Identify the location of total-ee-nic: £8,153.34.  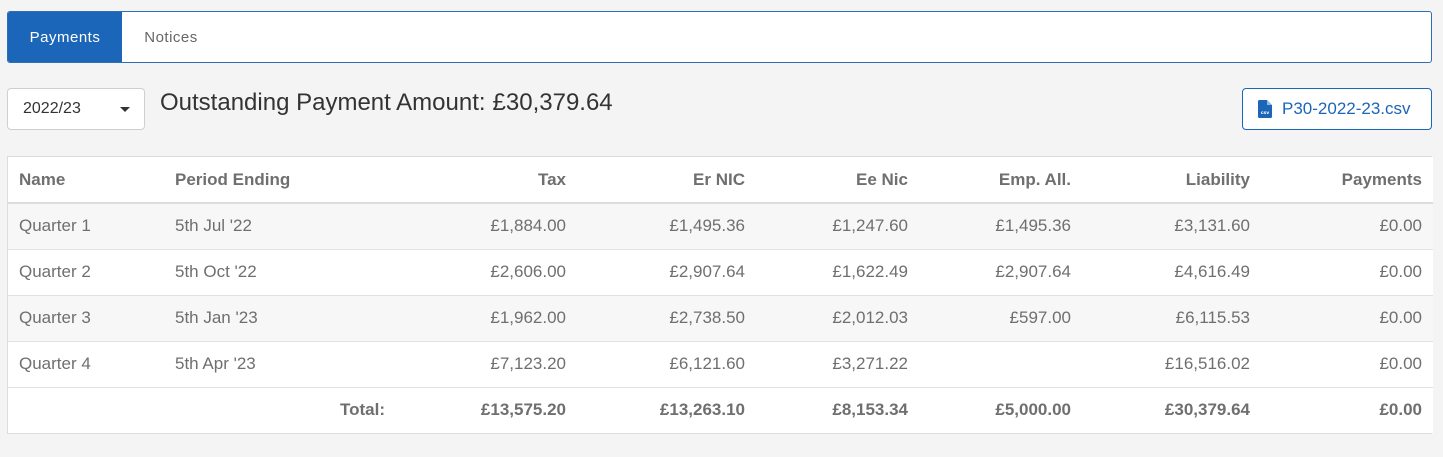
(837, 409).